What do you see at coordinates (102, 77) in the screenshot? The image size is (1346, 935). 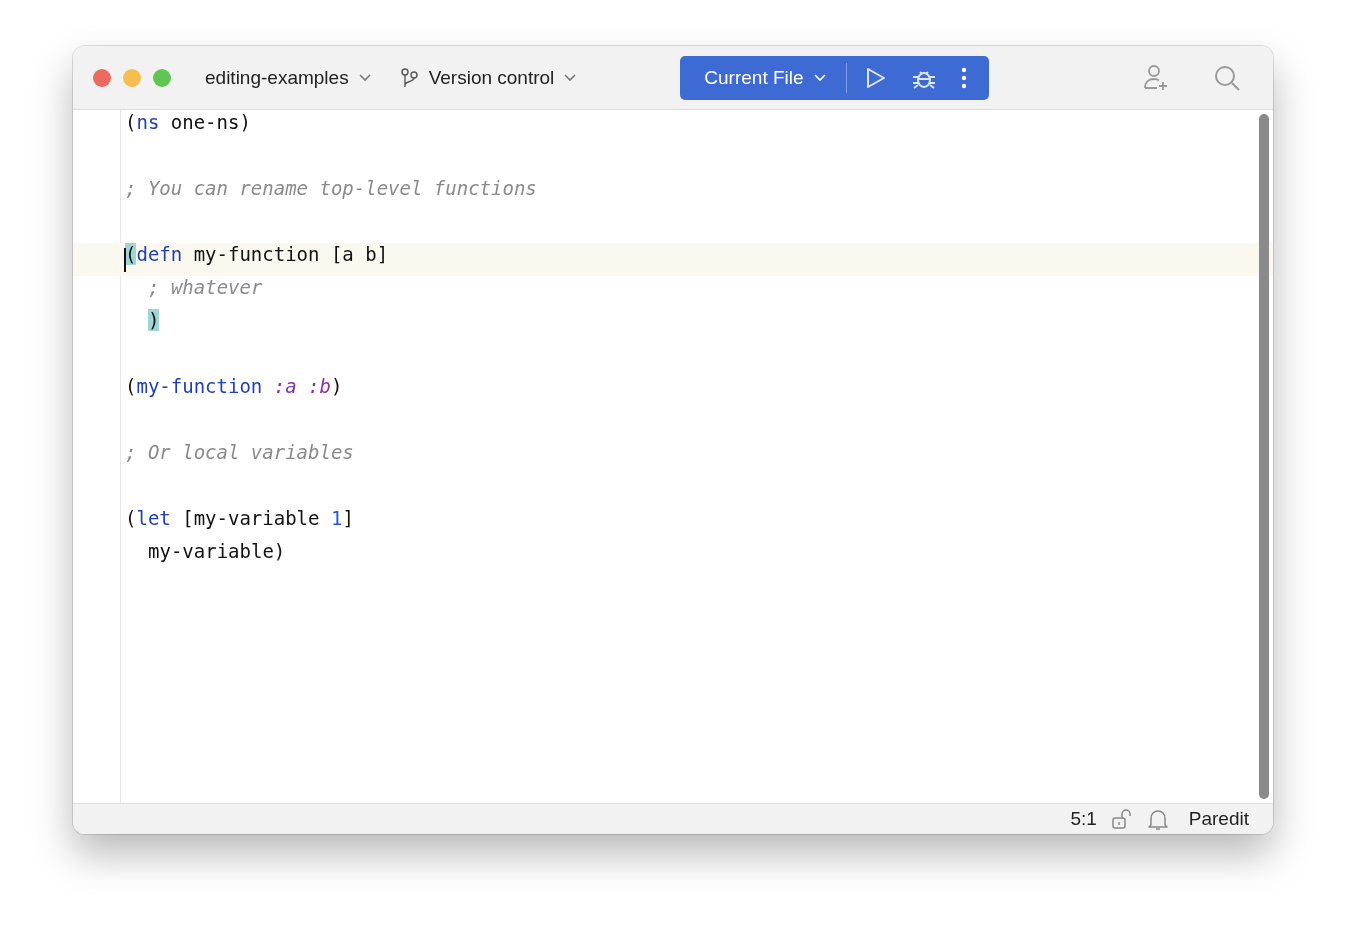 I see `close-button` at bounding box center [102, 77].